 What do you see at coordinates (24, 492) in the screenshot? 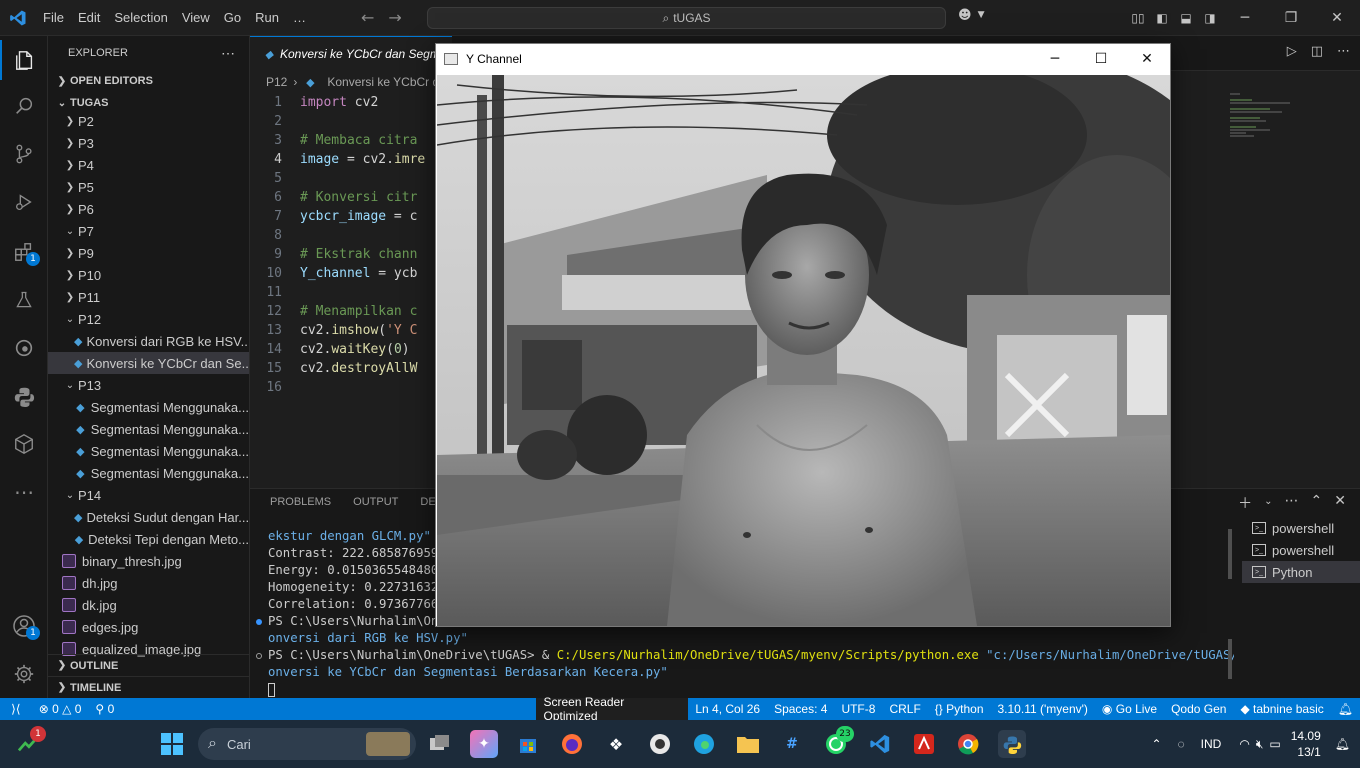
I see `more-views-icon: ⋯` at bounding box center [24, 492].